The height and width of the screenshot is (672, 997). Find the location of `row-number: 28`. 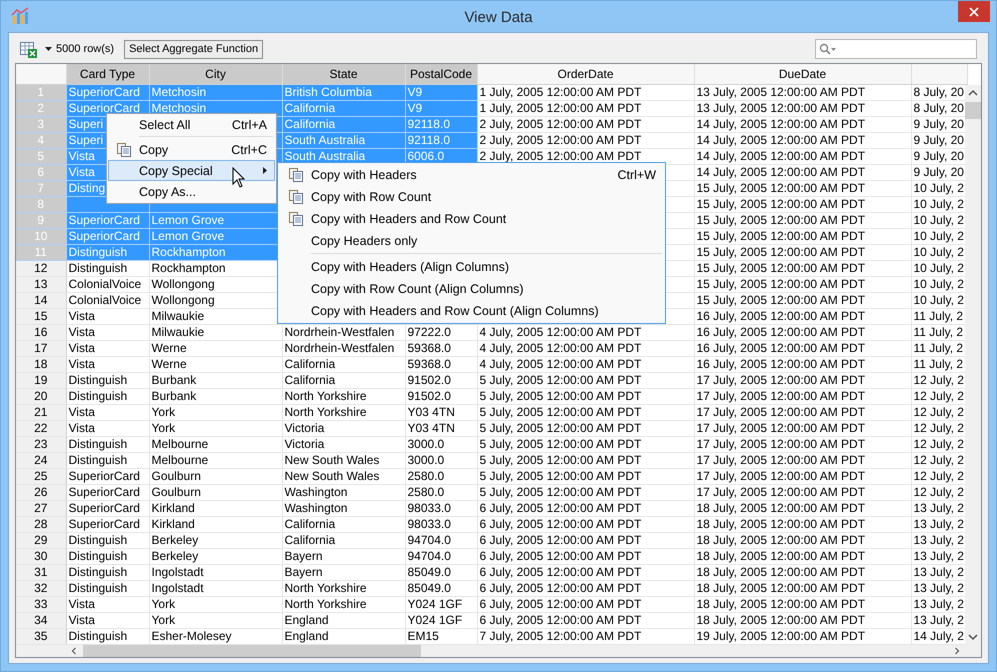

row-number: 28 is located at coordinates (41, 524).